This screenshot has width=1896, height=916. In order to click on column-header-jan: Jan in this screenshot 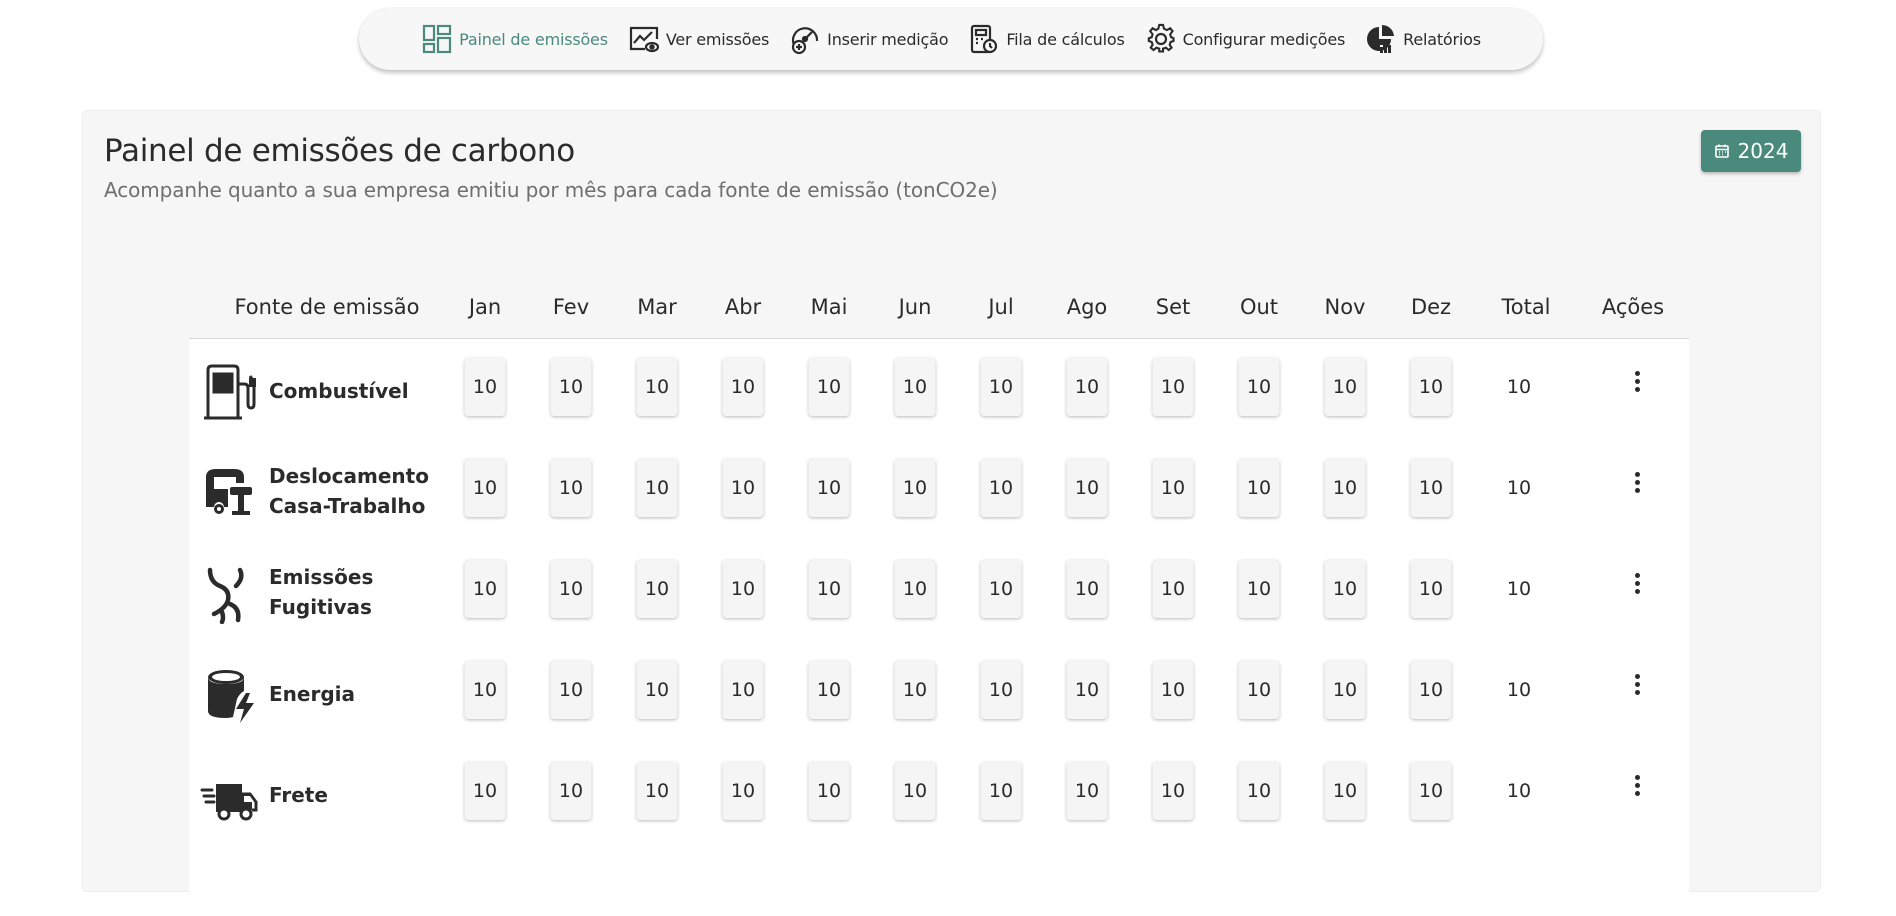, I will do `click(485, 307)`.